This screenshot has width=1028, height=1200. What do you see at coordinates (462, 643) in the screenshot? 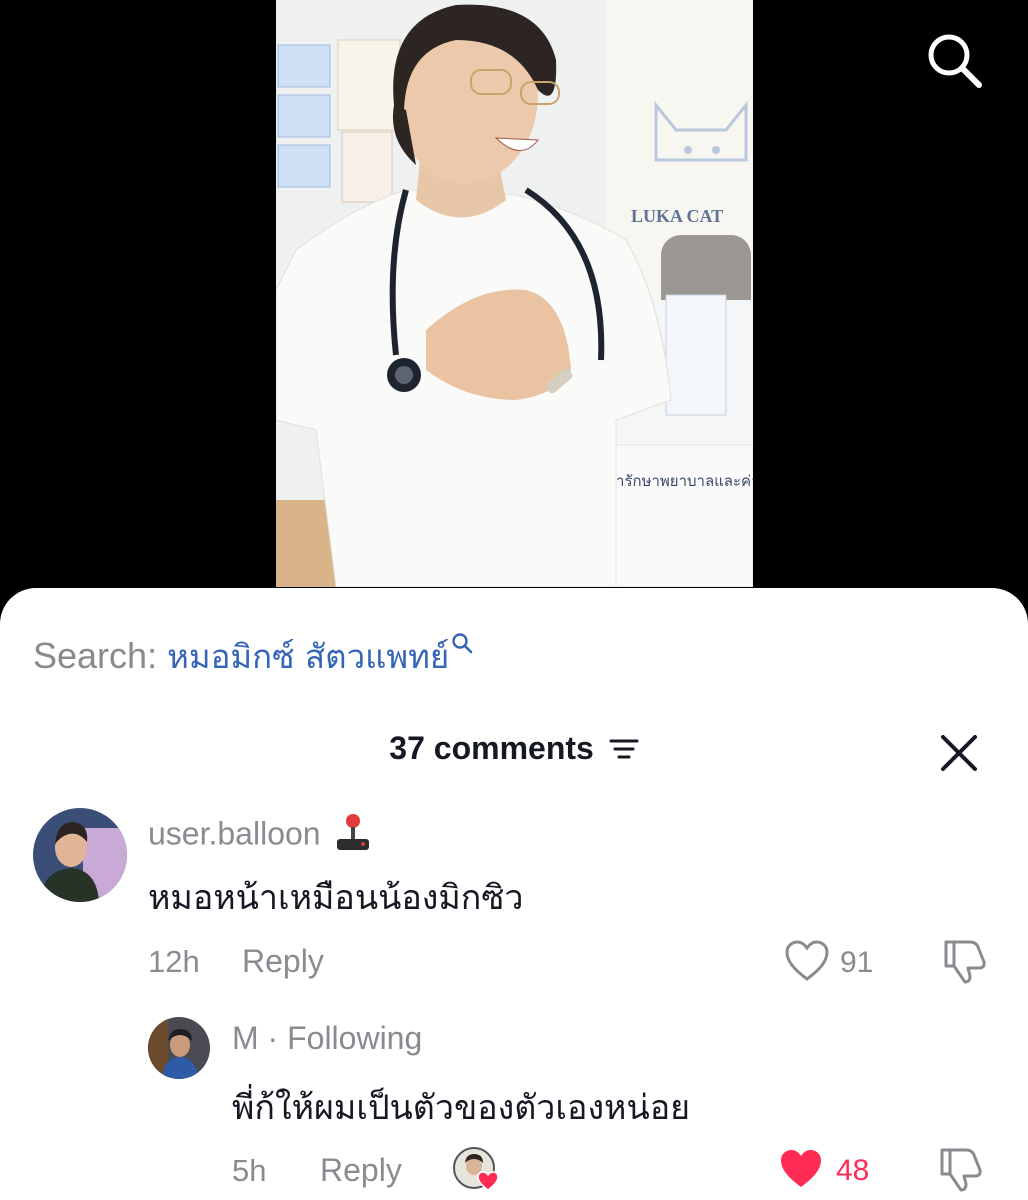
I see `search-query-icon` at bounding box center [462, 643].